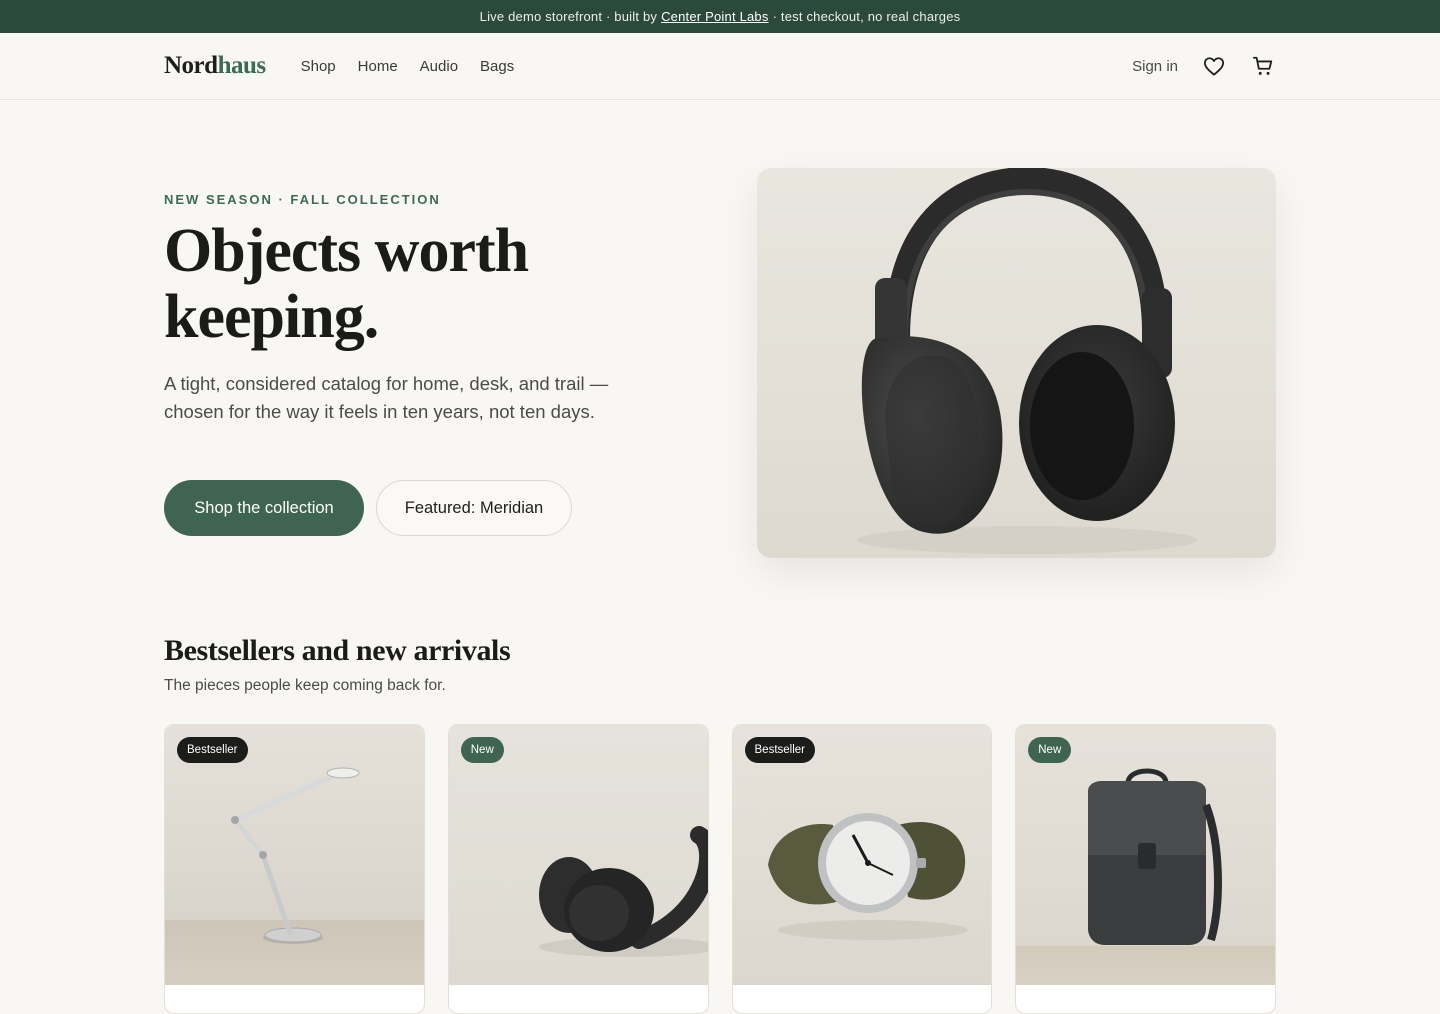  What do you see at coordinates (242, 65) in the screenshot?
I see `logo-part-b: haus` at bounding box center [242, 65].